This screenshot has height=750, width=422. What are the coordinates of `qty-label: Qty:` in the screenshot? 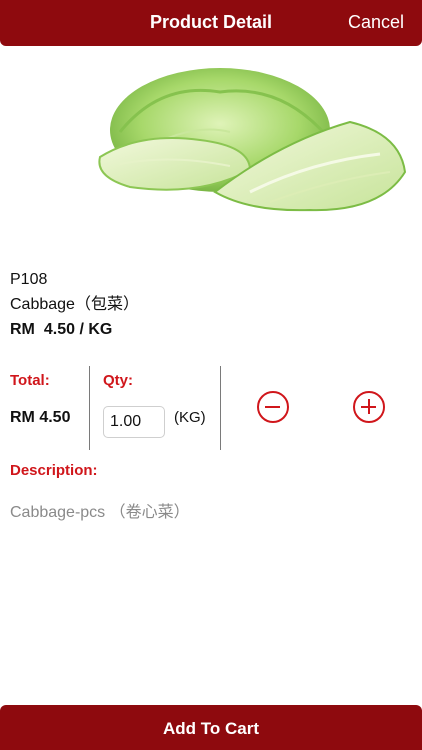 It's located at (118, 380).